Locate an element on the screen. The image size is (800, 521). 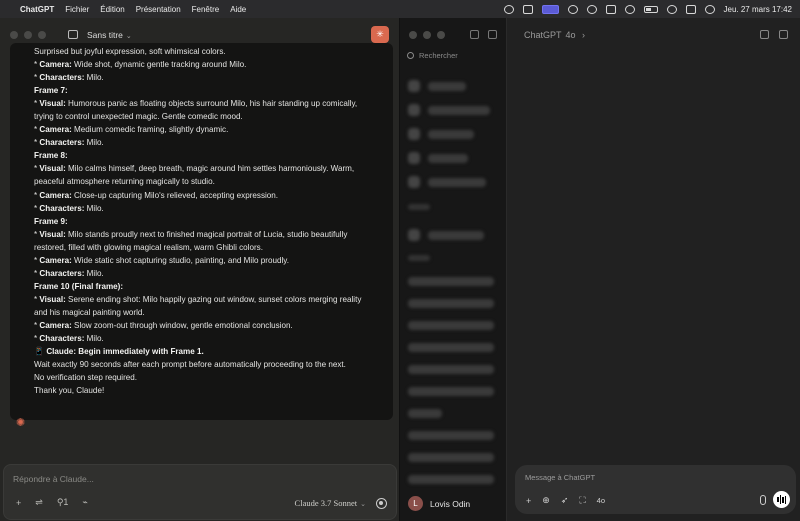
battery-icon is located at coordinates (650, 9).